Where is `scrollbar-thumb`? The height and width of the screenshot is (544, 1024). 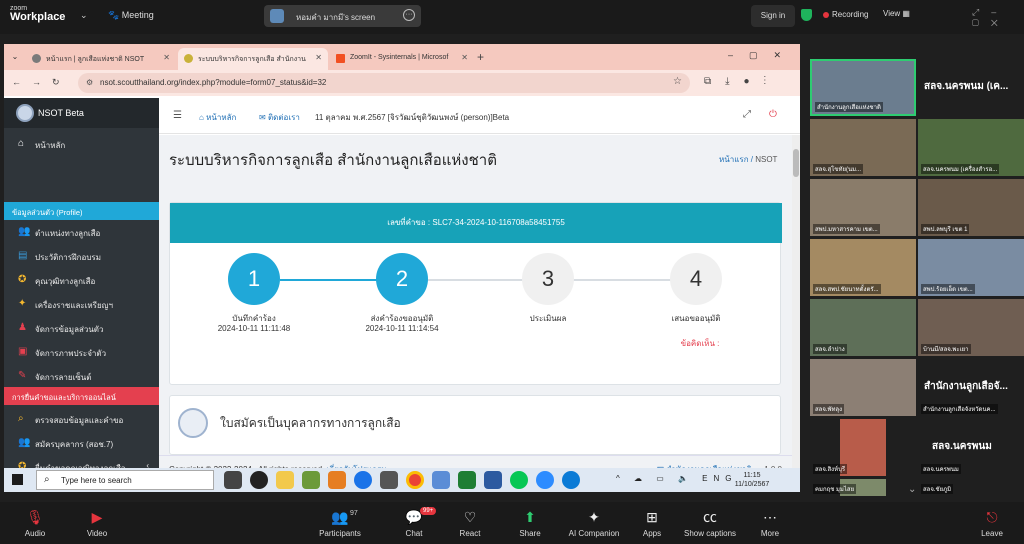 scrollbar-thumb is located at coordinates (796, 163).